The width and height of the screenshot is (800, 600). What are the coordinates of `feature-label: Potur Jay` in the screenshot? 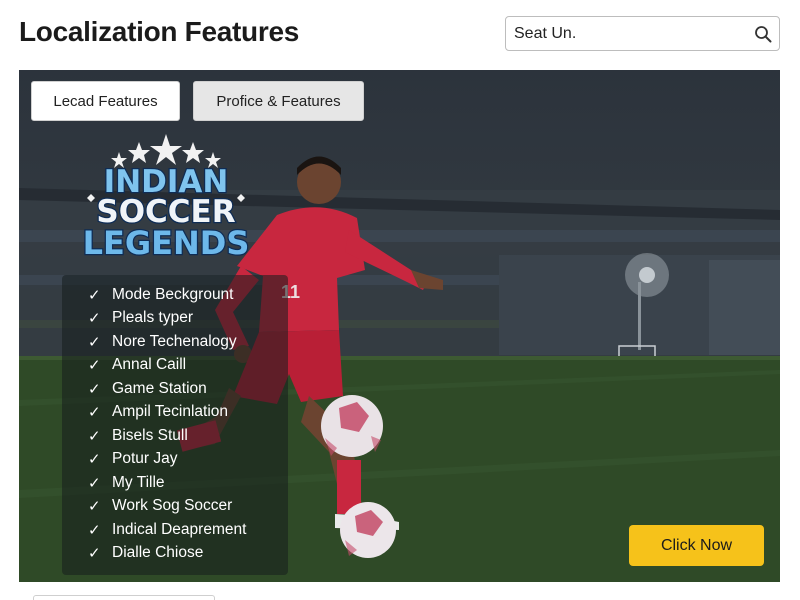 It's located at (145, 459).